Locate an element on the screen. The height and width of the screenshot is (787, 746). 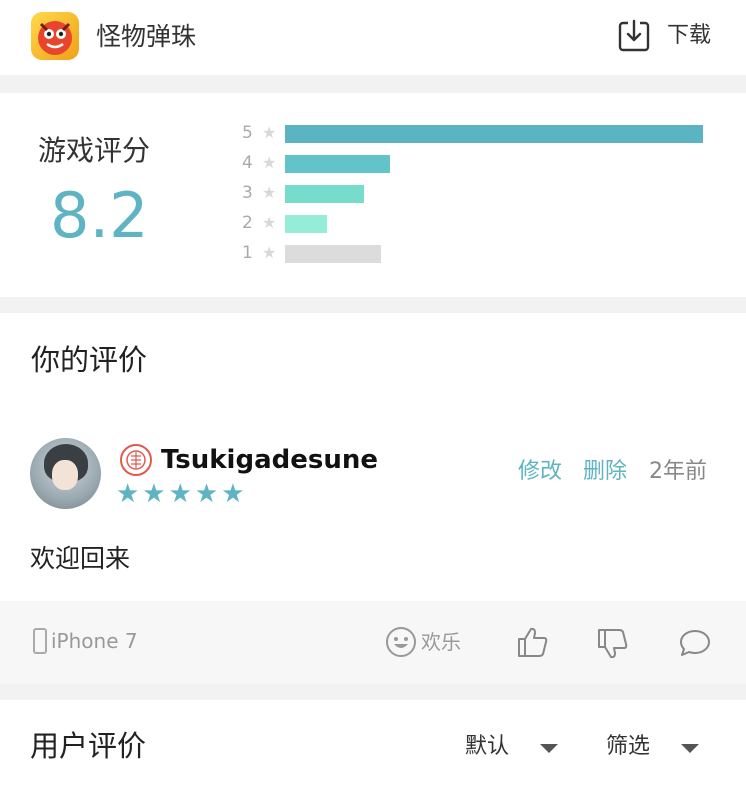
avatar is located at coordinates (65, 473).